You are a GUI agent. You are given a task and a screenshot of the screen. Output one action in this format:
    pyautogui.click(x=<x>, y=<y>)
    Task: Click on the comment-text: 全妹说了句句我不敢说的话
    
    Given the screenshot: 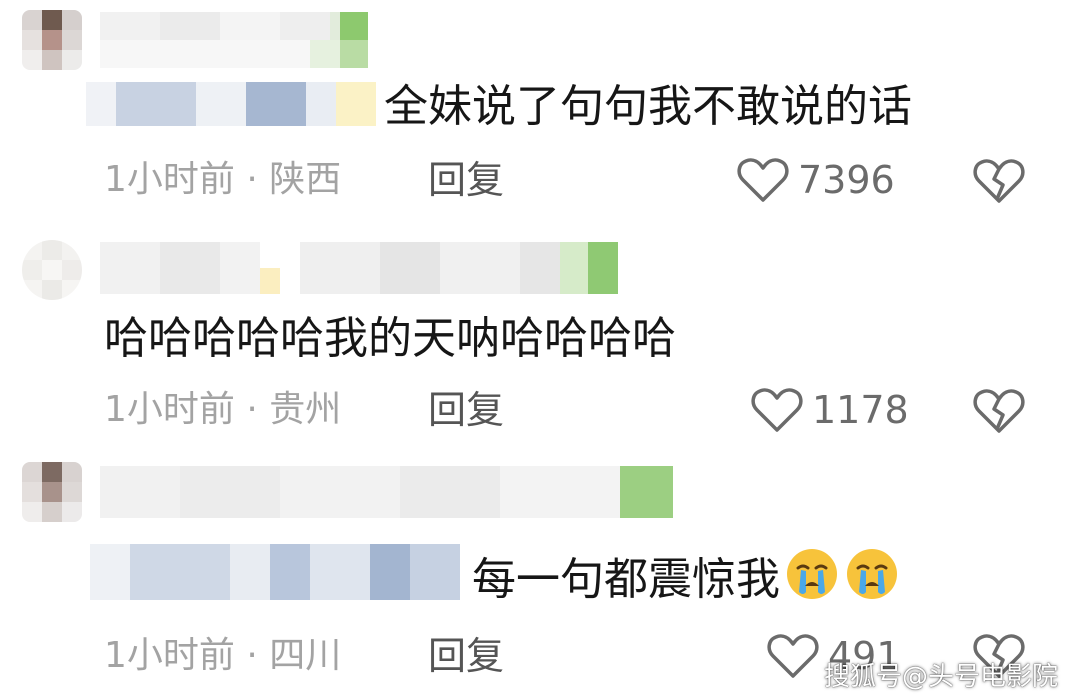 What is the action you would take?
    pyautogui.click(x=648, y=106)
    